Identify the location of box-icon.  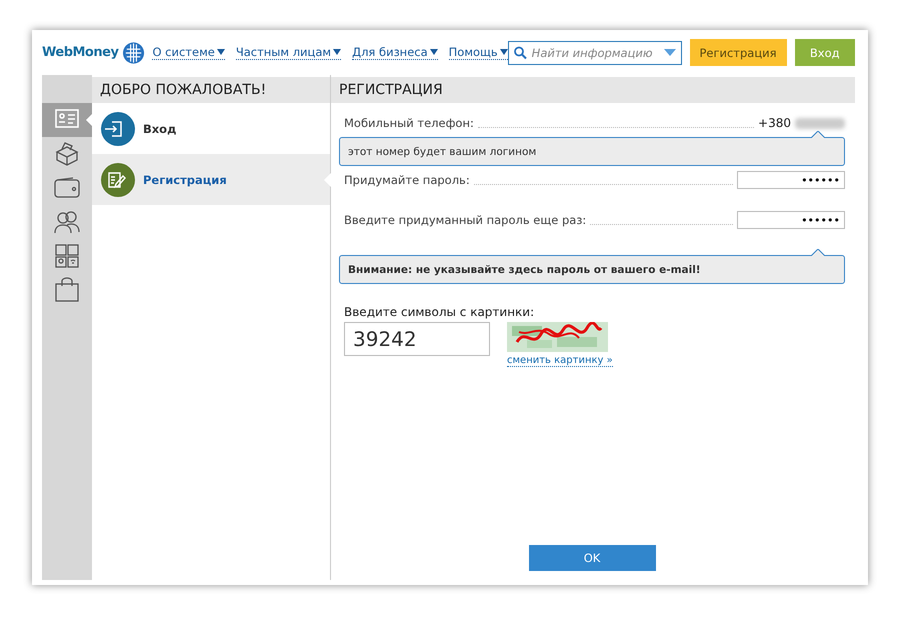
(67, 154).